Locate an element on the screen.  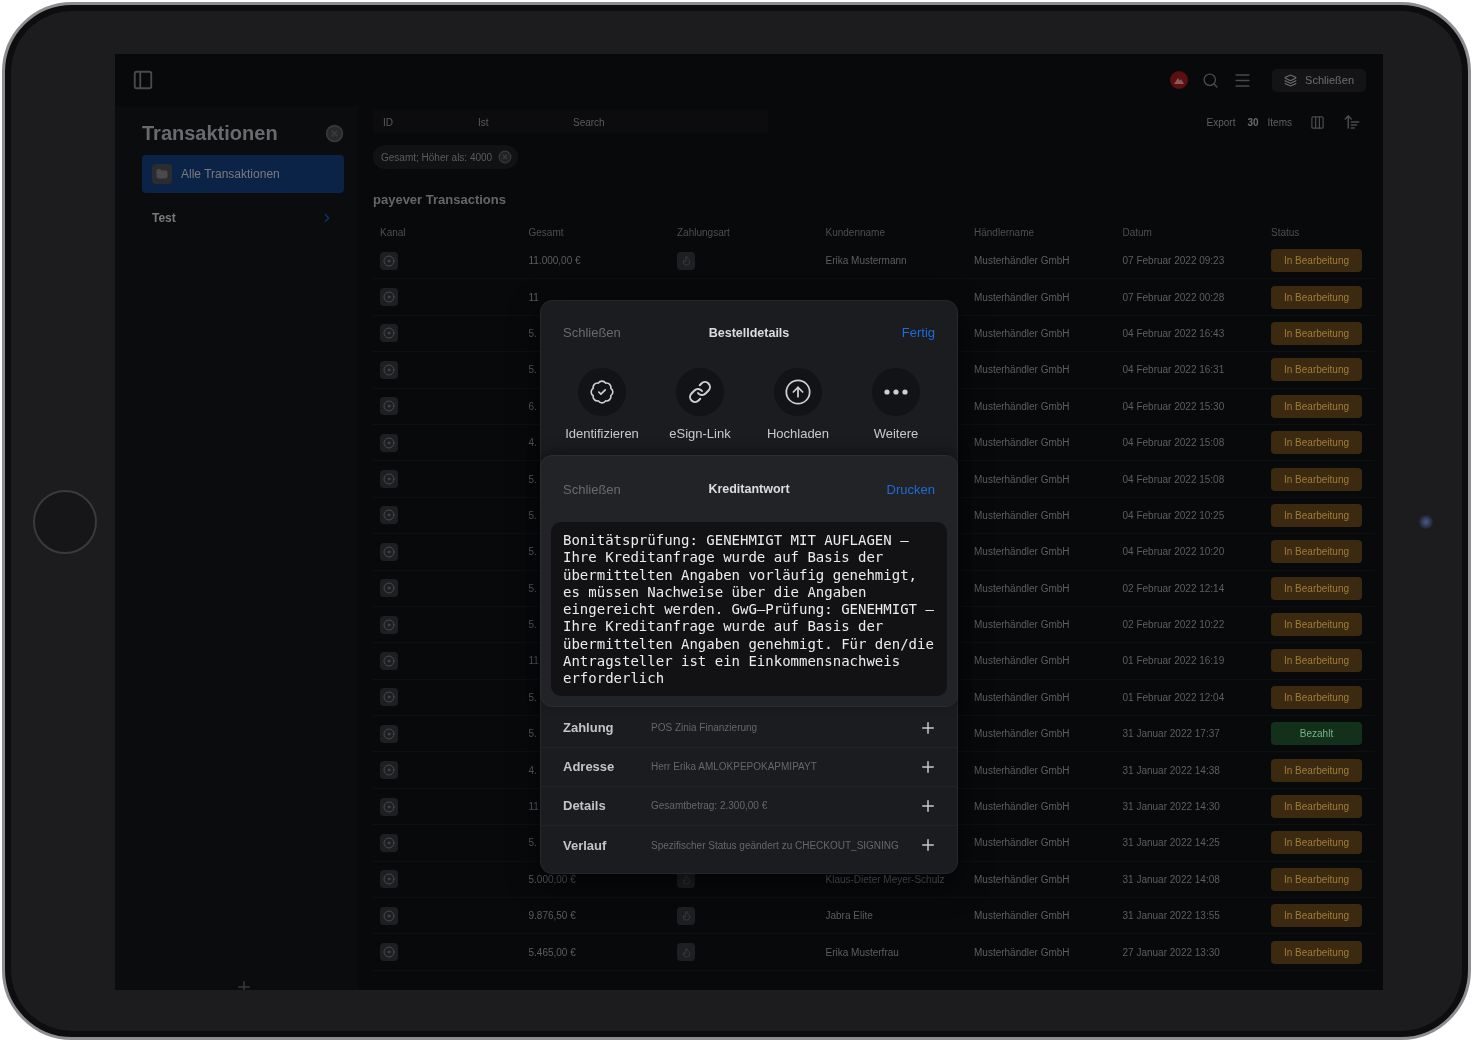
sidebar-toggle-icon is located at coordinates (143, 80).